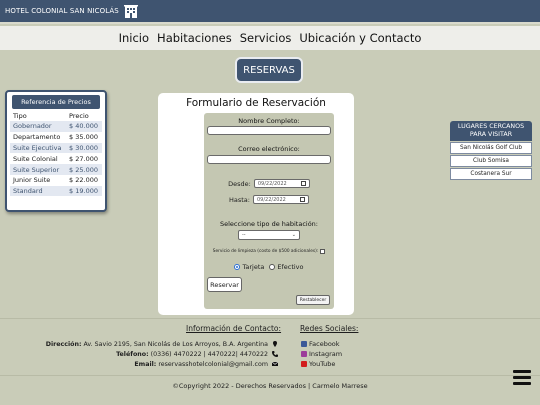 The width and height of the screenshot is (540, 405). Describe the element at coordinates (269, 130) in the screenshot. I see `name-input` at that location.